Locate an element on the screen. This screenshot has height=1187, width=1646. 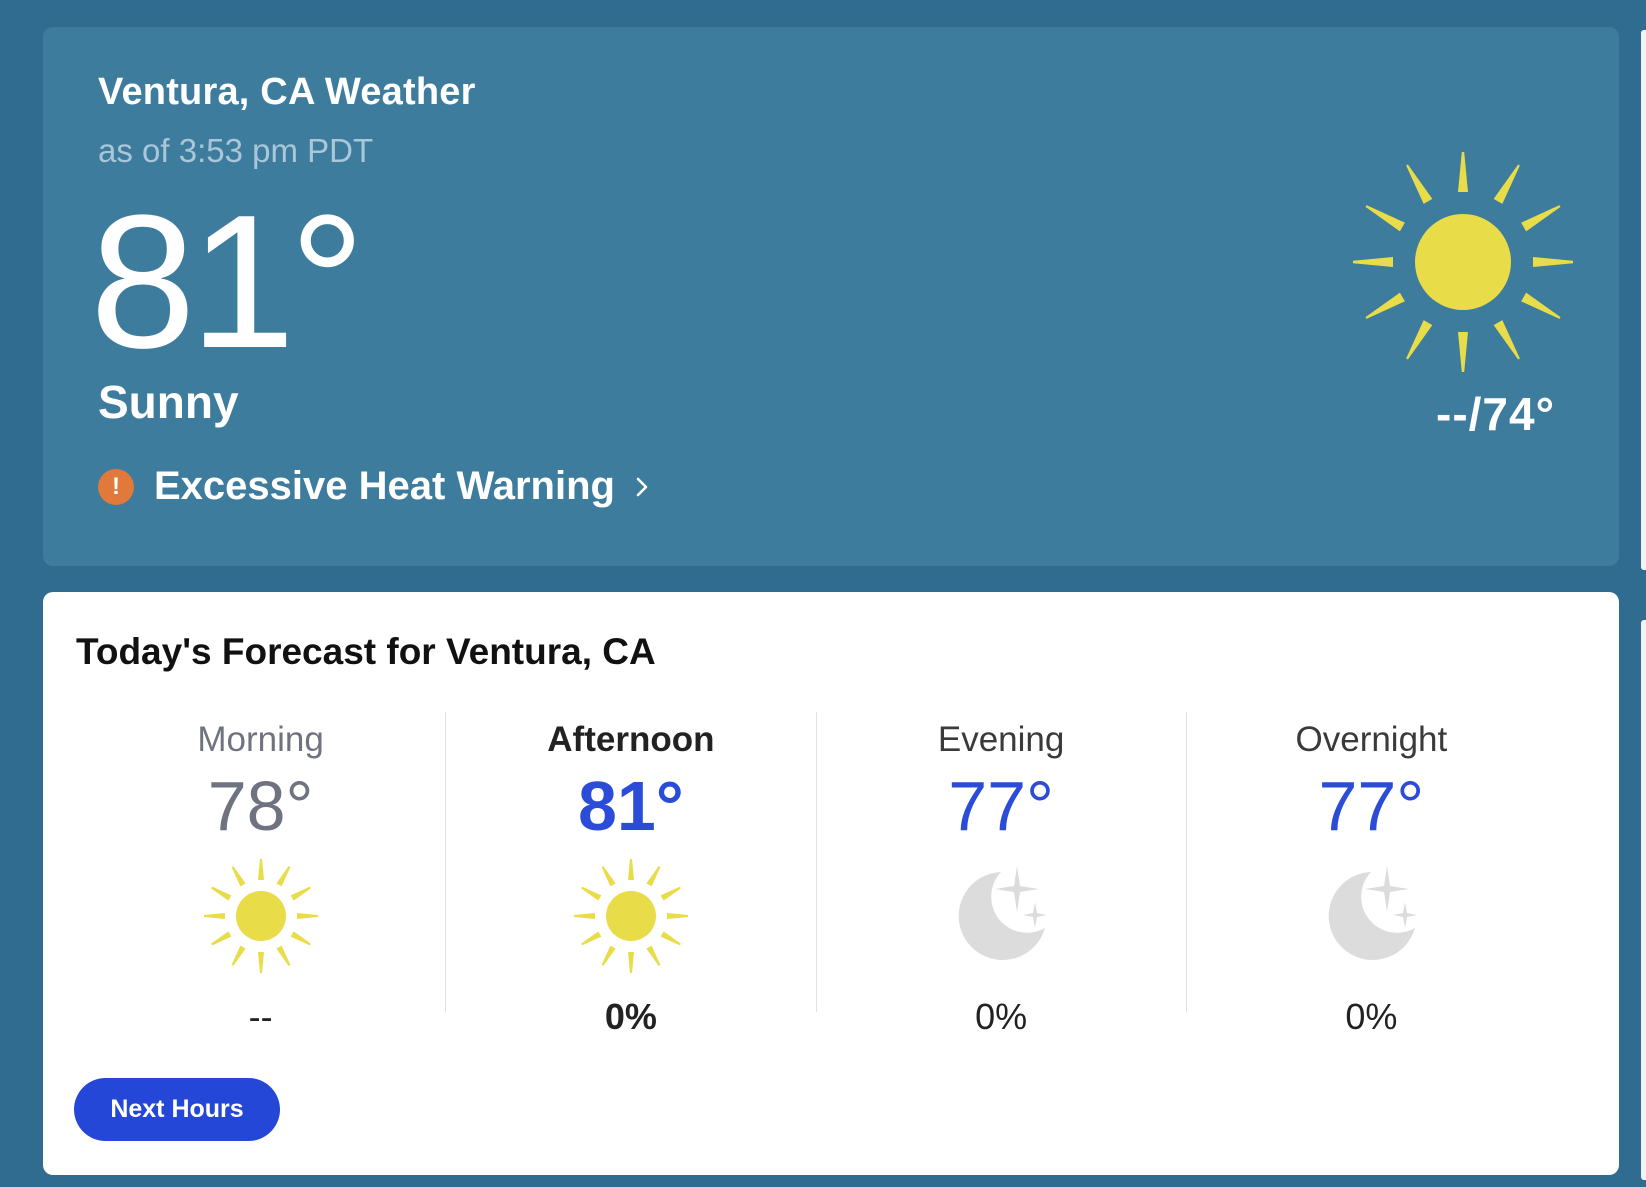
period-morning: Morning 78° -- is located at coordinates (261, 874).